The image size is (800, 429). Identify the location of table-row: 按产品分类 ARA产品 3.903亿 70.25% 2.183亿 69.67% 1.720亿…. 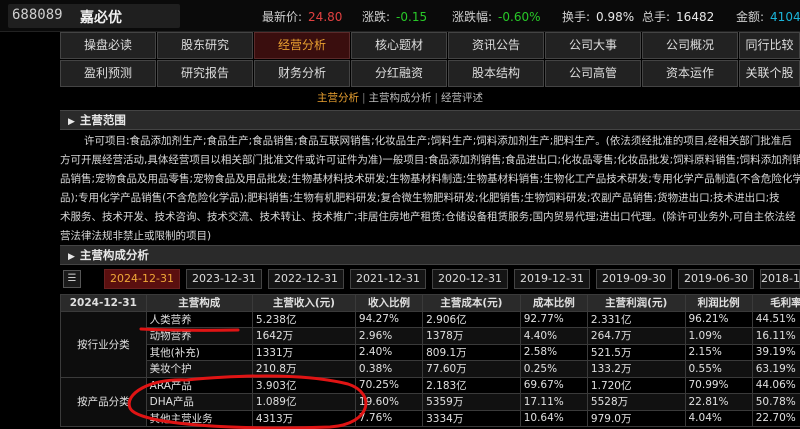
(430, 401).